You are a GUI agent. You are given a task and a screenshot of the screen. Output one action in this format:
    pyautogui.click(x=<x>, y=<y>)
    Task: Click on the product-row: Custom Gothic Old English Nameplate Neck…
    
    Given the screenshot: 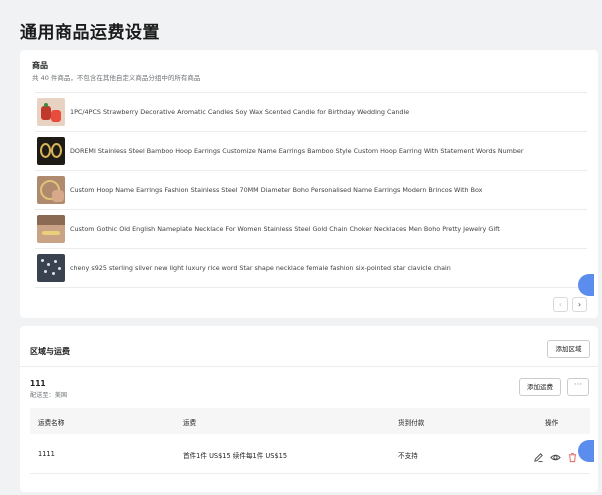 What is the action you would take?
    pyautogui.click(x=311, y=229)
    